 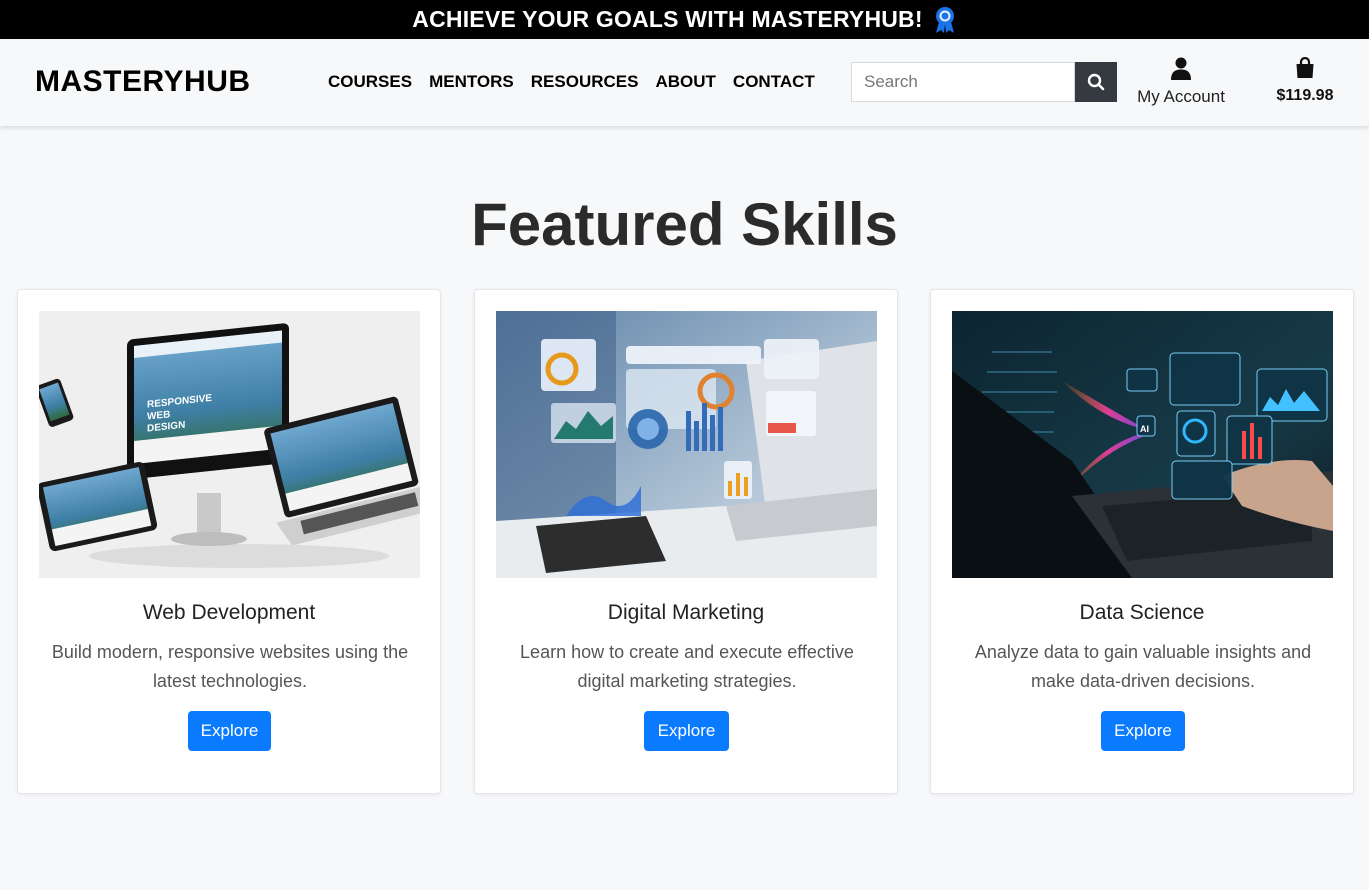 I want to click on shopping-bag-icon, so click(x=1305, y=67).